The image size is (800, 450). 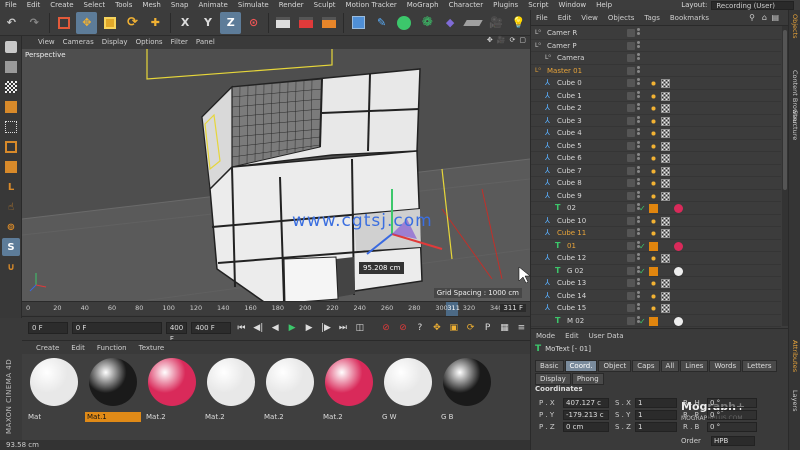 What do you see at coordinates (521, 328) in the screenshot?
I see `timeline-window-icon: ≡` at bounding box center [521, 328].